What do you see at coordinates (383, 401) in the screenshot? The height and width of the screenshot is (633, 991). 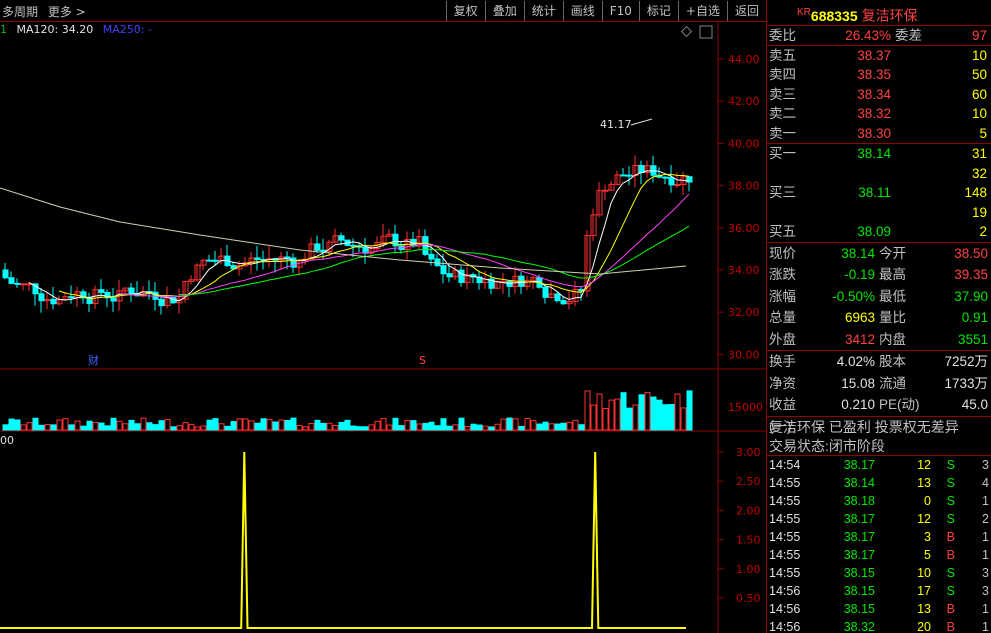 I see `volume-chart: 15000` at bounding box center [383, 401].